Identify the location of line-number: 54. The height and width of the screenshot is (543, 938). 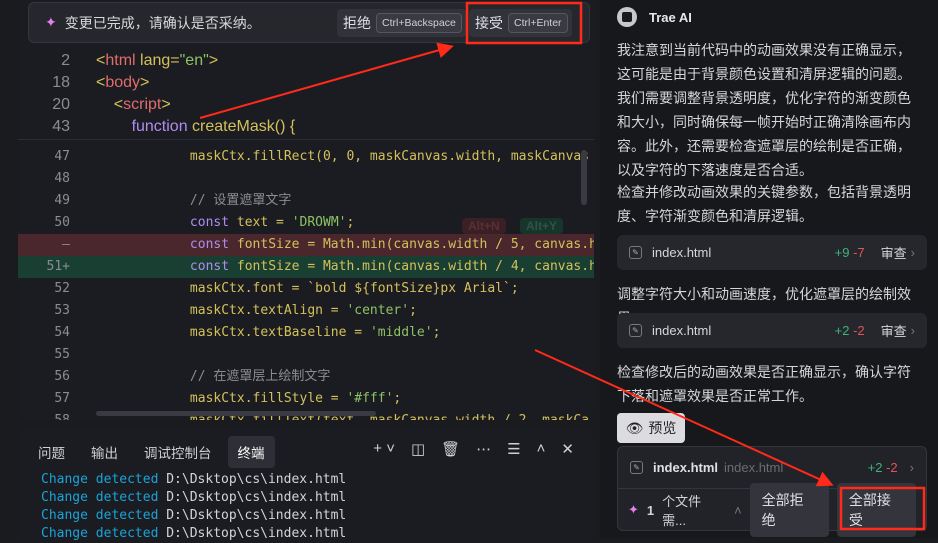
(62, 332).